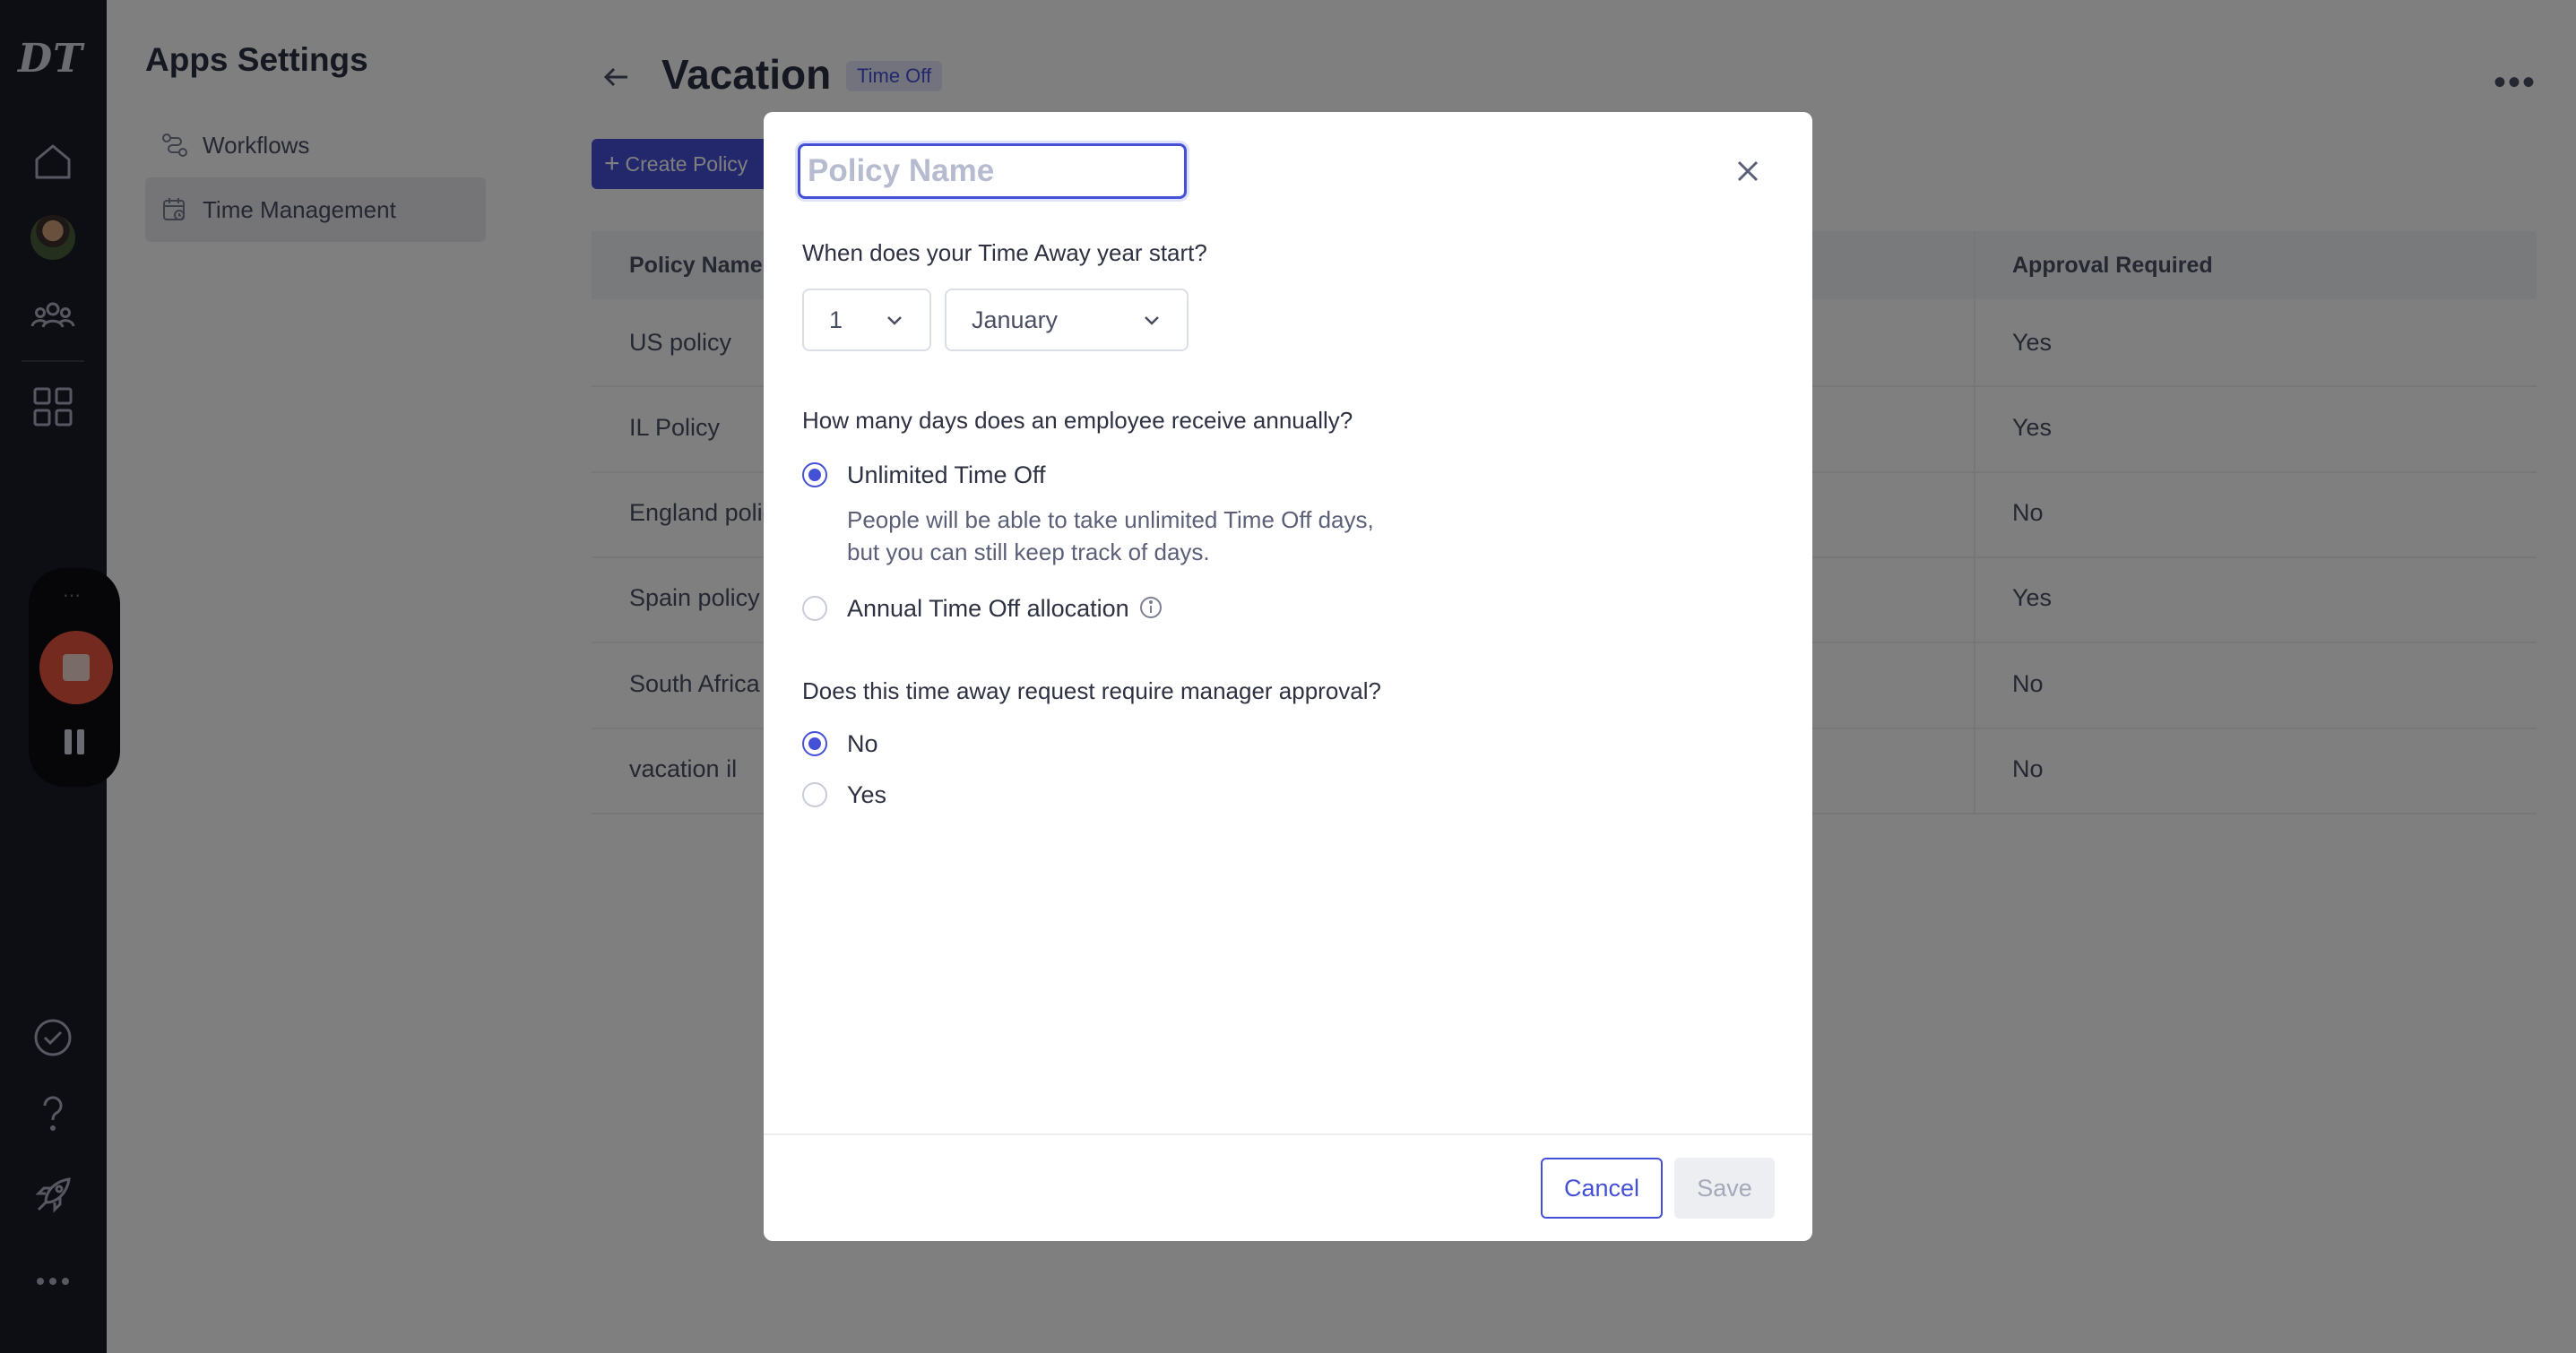 The image size is (2576, 1353). Describe the element at coordinates (1004, 252) in the screenshot. I see `year-start-question: When does your Time Away year start?` at that location.